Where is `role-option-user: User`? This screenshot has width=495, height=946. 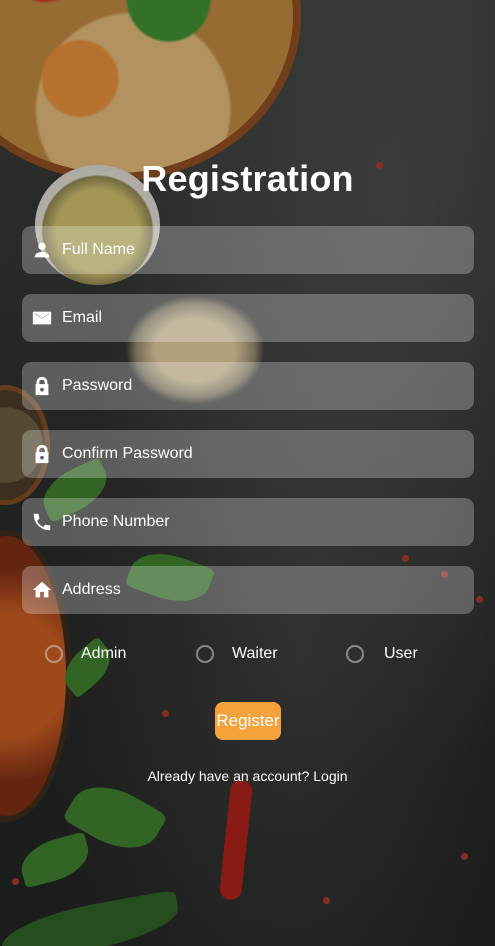
role-option-user: User is located at coordinates (382, 654).